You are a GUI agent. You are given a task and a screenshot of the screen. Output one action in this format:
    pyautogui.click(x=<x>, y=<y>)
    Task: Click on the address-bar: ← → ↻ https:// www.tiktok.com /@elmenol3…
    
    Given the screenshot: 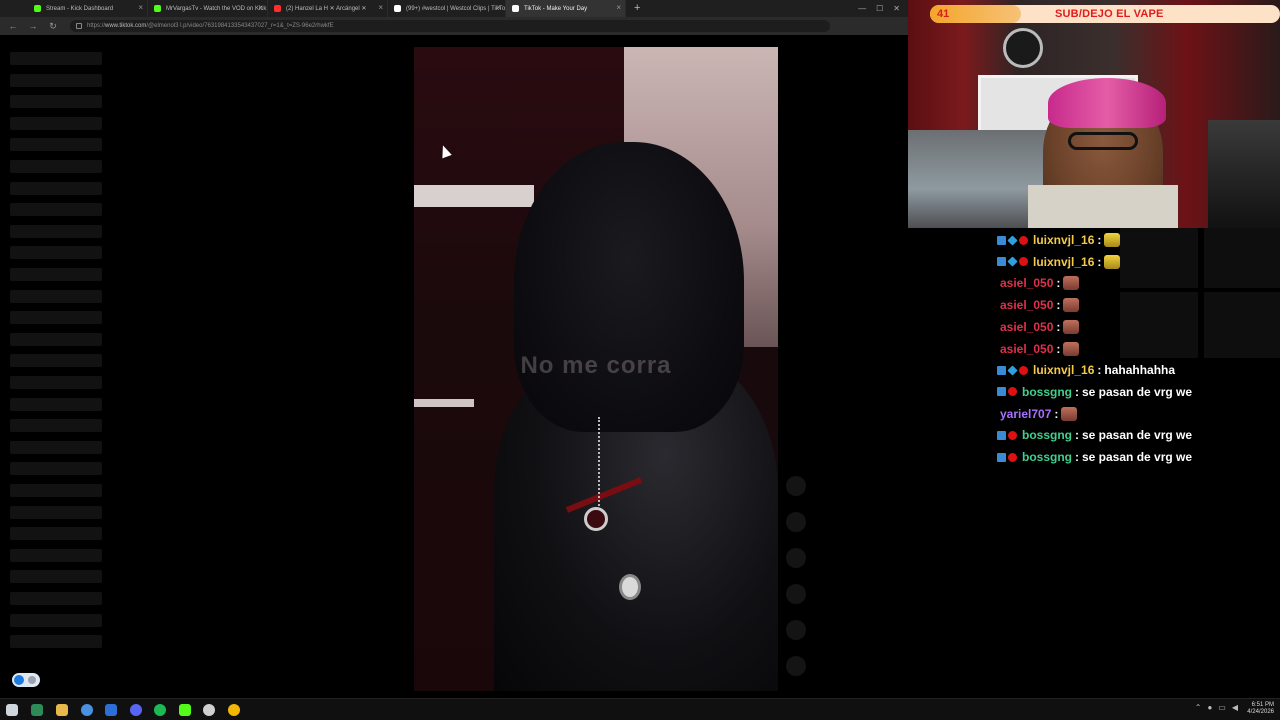 What is the action you would take?
    pyautogui.click(x=454, y=26)
    